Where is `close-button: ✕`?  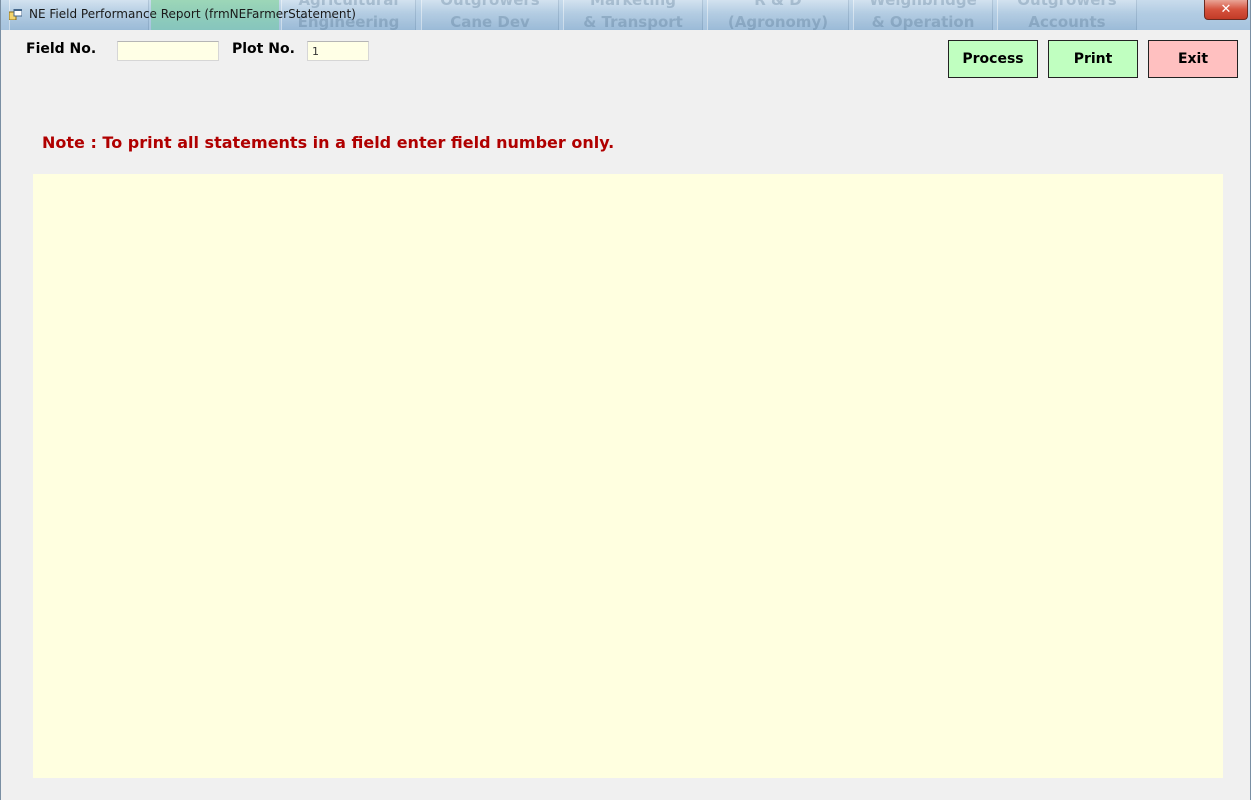
close-button: ✕ is located at coordinates (1226, 10).